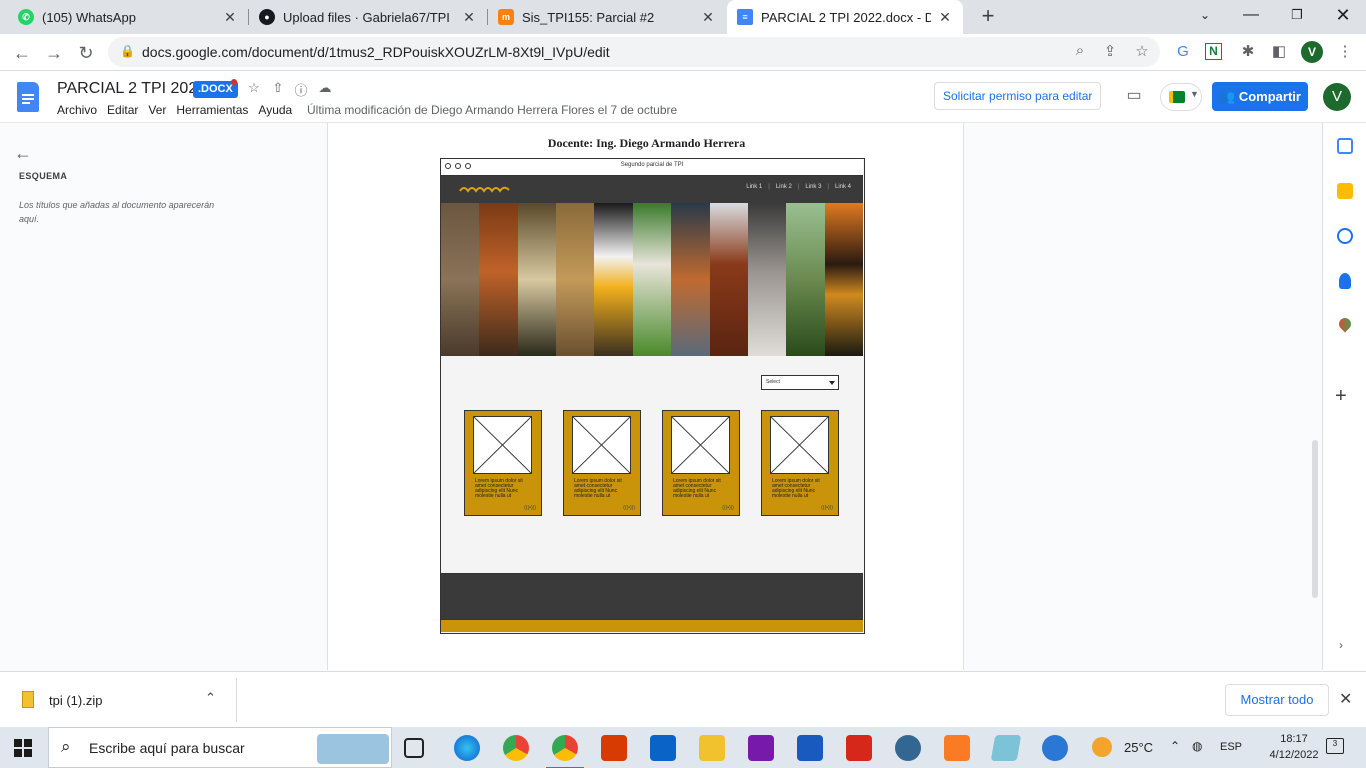  Describe the element at coordinates (498, 279) in the screenshot. I see `fox-photo` at that location.